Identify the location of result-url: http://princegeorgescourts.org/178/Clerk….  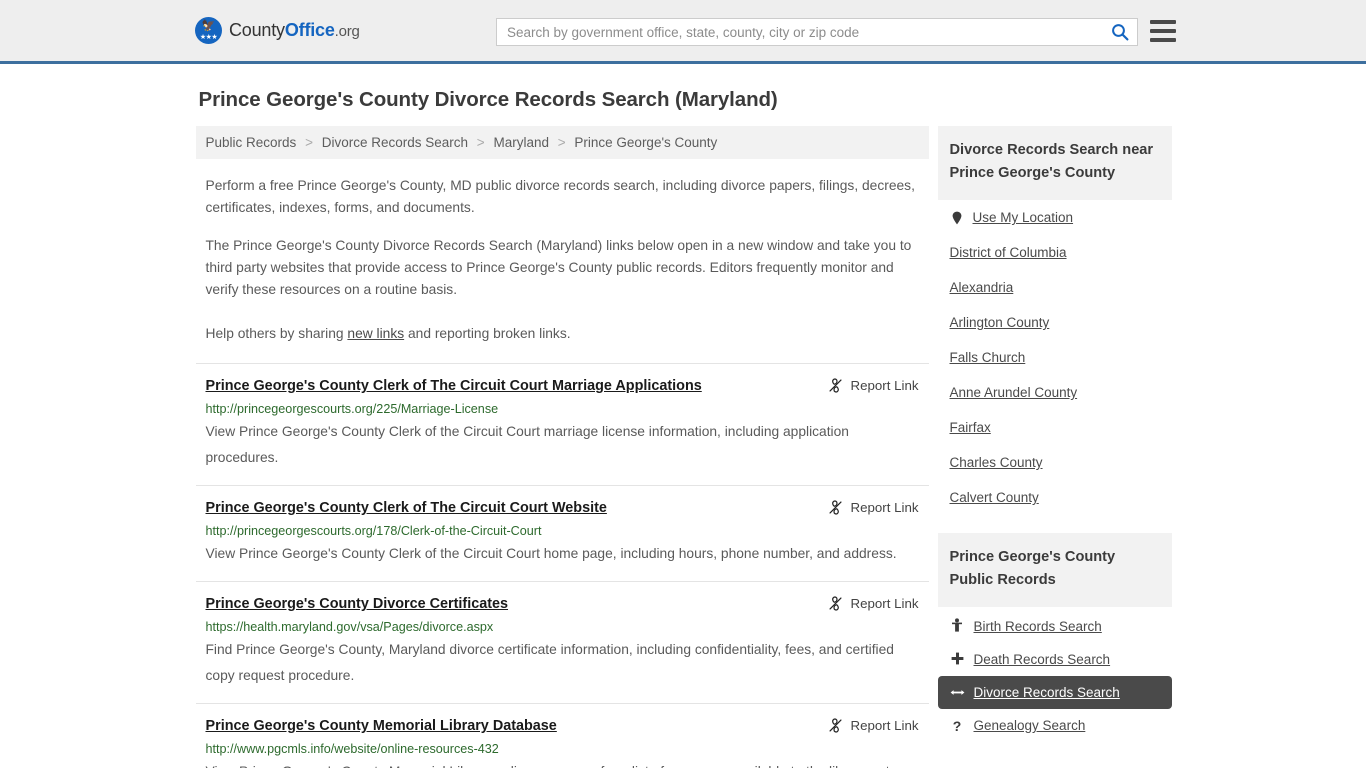
(373, 531).